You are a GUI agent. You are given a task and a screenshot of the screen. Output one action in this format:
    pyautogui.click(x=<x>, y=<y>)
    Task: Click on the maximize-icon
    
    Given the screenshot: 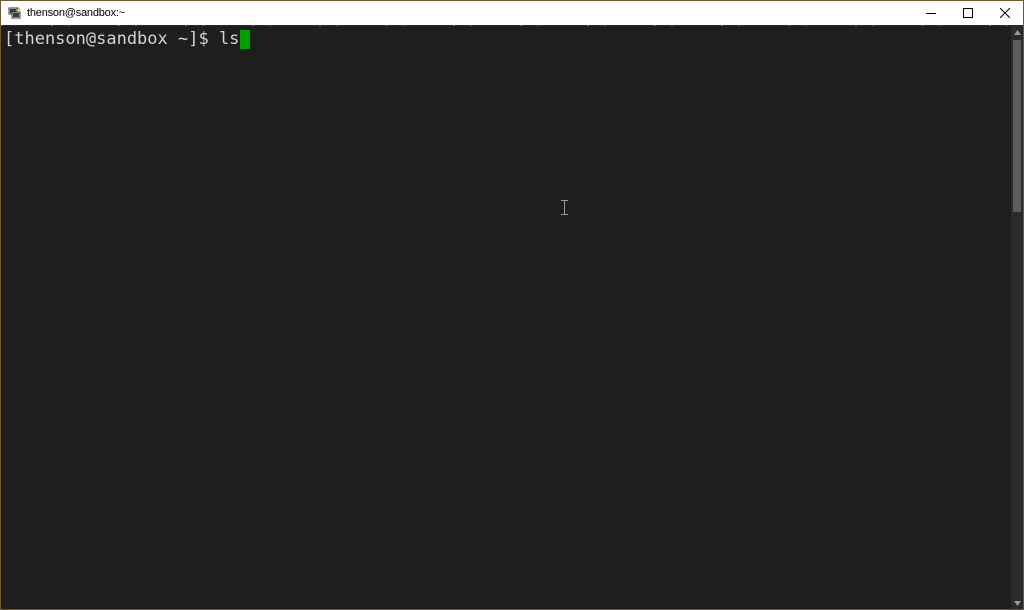 What is the action you would take?
    pyautogui.click(x=967, y=13)
    